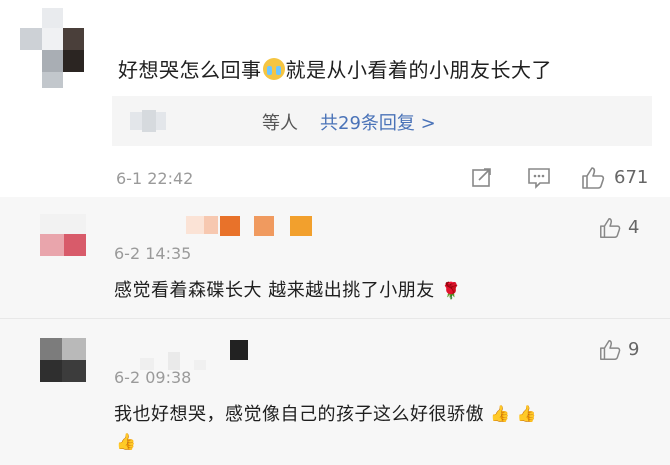 The width and height of the screenshot is (670, 465). What do you see at coordinates (149, 121) in the screenshot?
I see `reply-user-avatars-pixel` at bounding box center [149, 121].